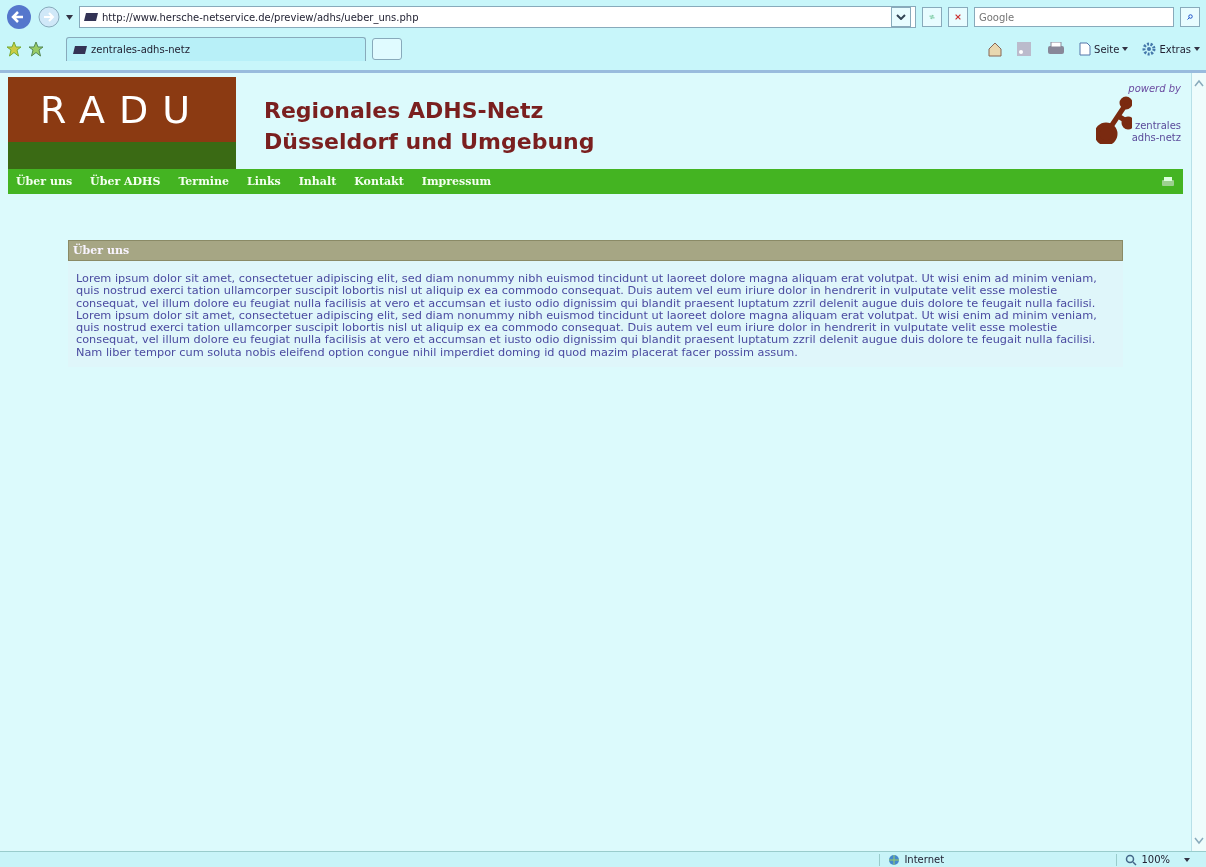  Describe the element at coordinates (69, 17) in the screenshot. I see `dropdown-icon` at that location.